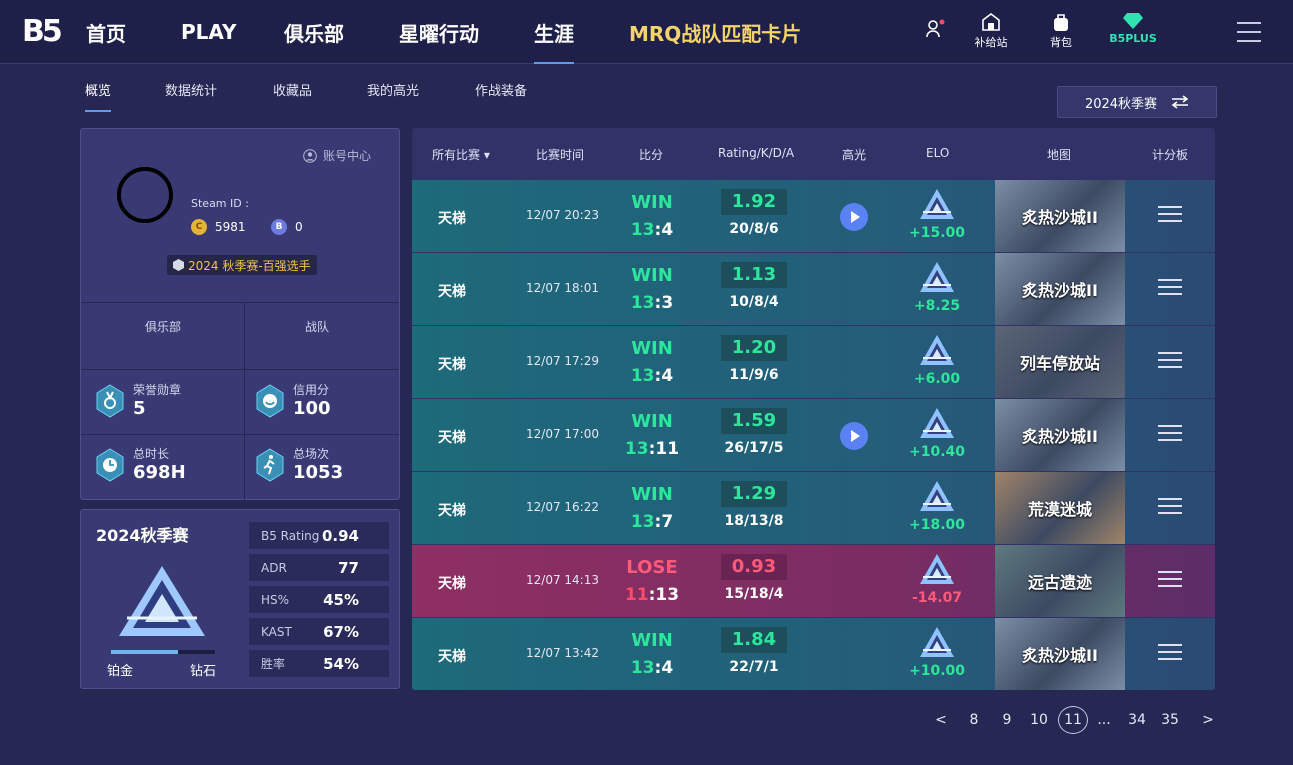 The height and width of the screenshot is (765, 1293). What do you see at coordinates (754, 521) in the screenshot?
I see `match-kda: 18/13/8` at bounding box center [754, 521].